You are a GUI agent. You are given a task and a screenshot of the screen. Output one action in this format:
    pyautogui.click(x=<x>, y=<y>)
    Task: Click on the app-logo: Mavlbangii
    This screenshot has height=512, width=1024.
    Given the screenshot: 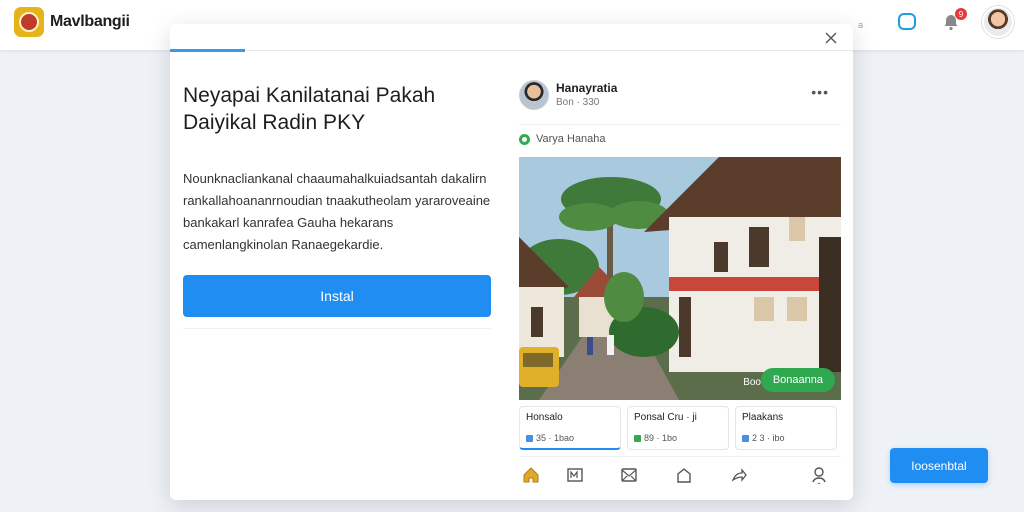 What is the action you would take?
    pyautogui.click(x=72, y=22)
    